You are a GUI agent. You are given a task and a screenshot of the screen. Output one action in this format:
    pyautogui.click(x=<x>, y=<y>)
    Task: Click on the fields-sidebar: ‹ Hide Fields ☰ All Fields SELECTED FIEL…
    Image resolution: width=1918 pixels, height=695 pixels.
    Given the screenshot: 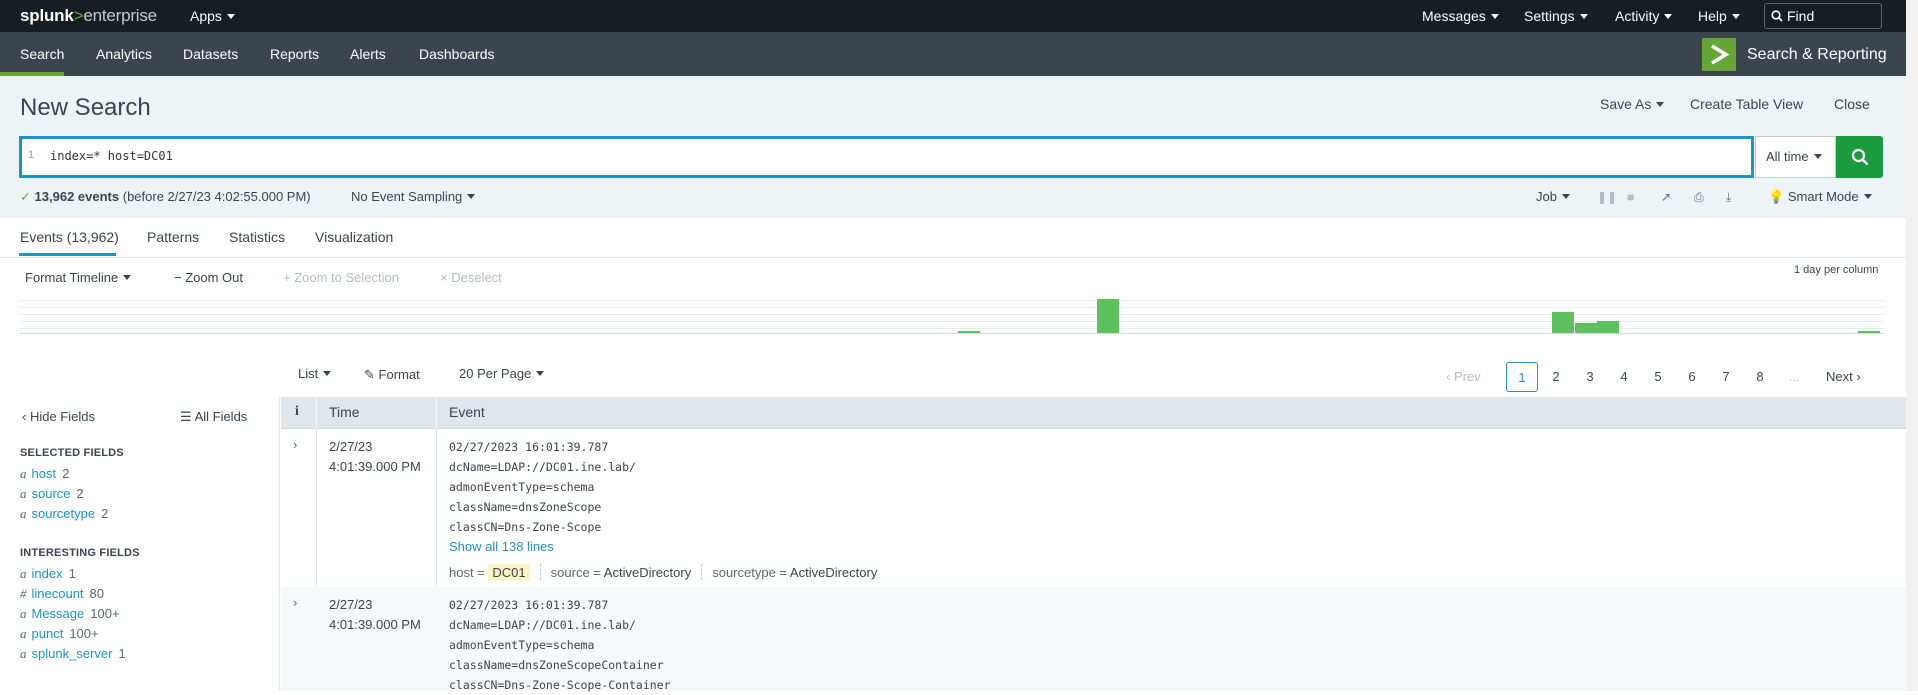 What is the action you would take?
    pyautogui.click(x=140, y=544)
    